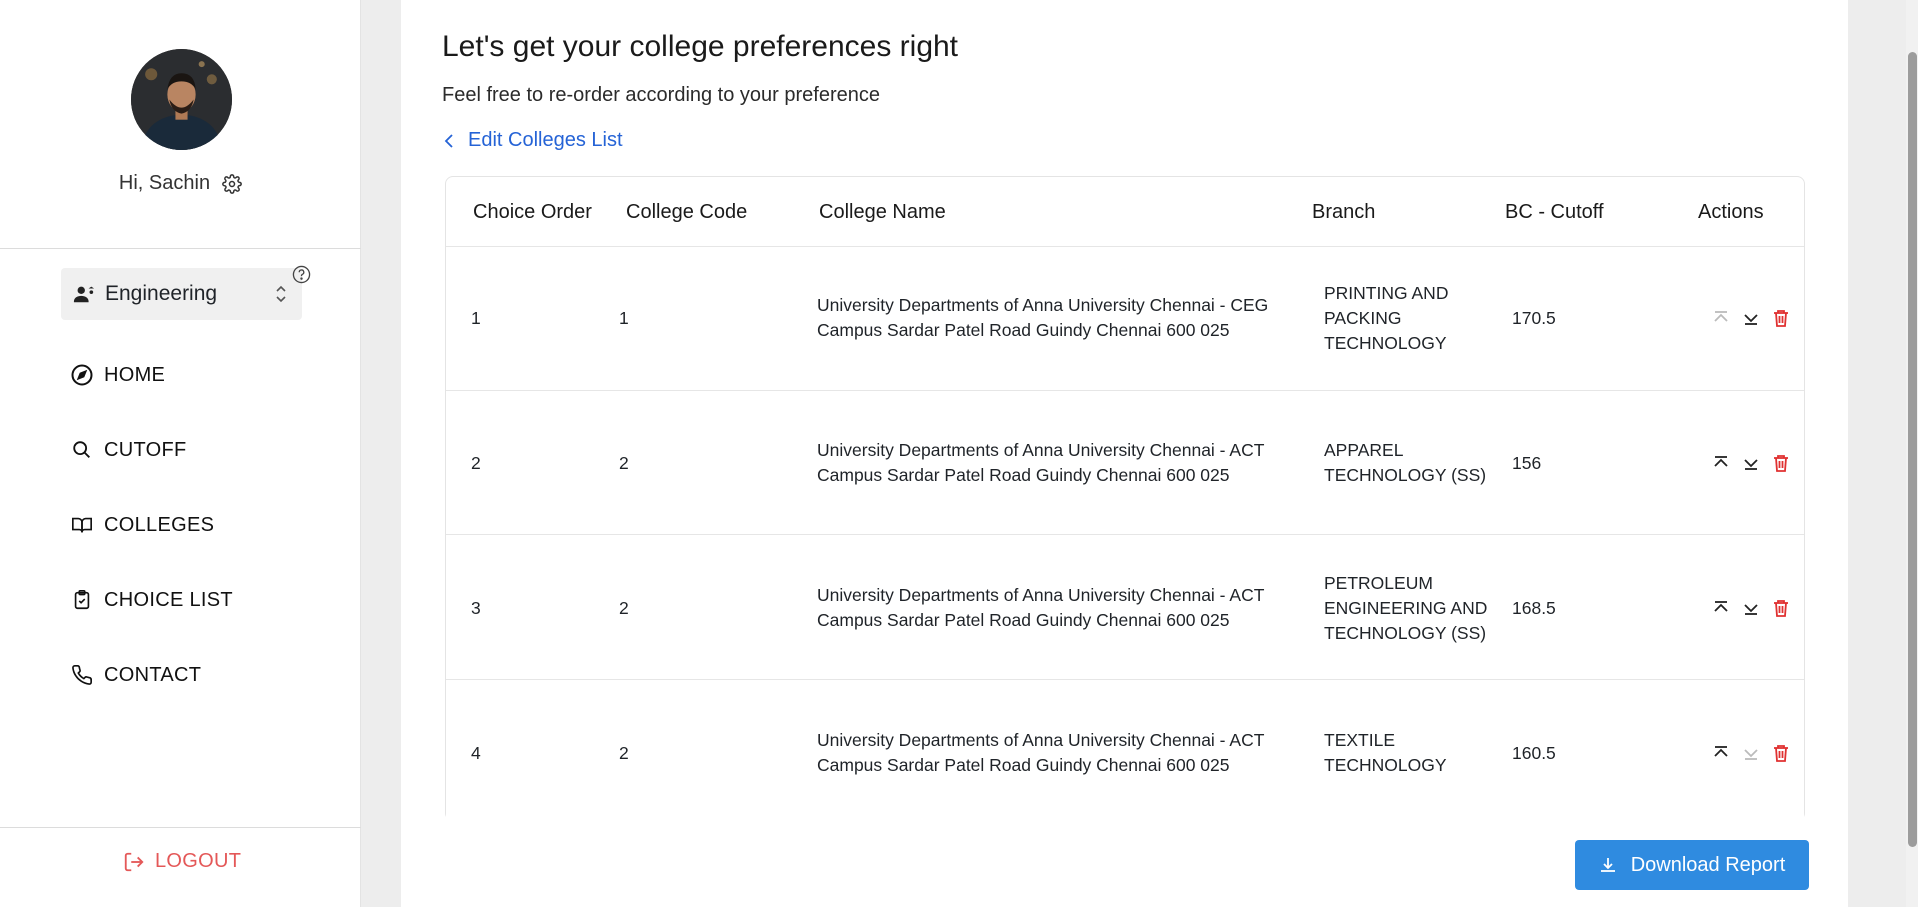 The width and height of the screenshot is (1918, 907). I want to click on nav-item-label: COLLEGES, so click(159, 524).